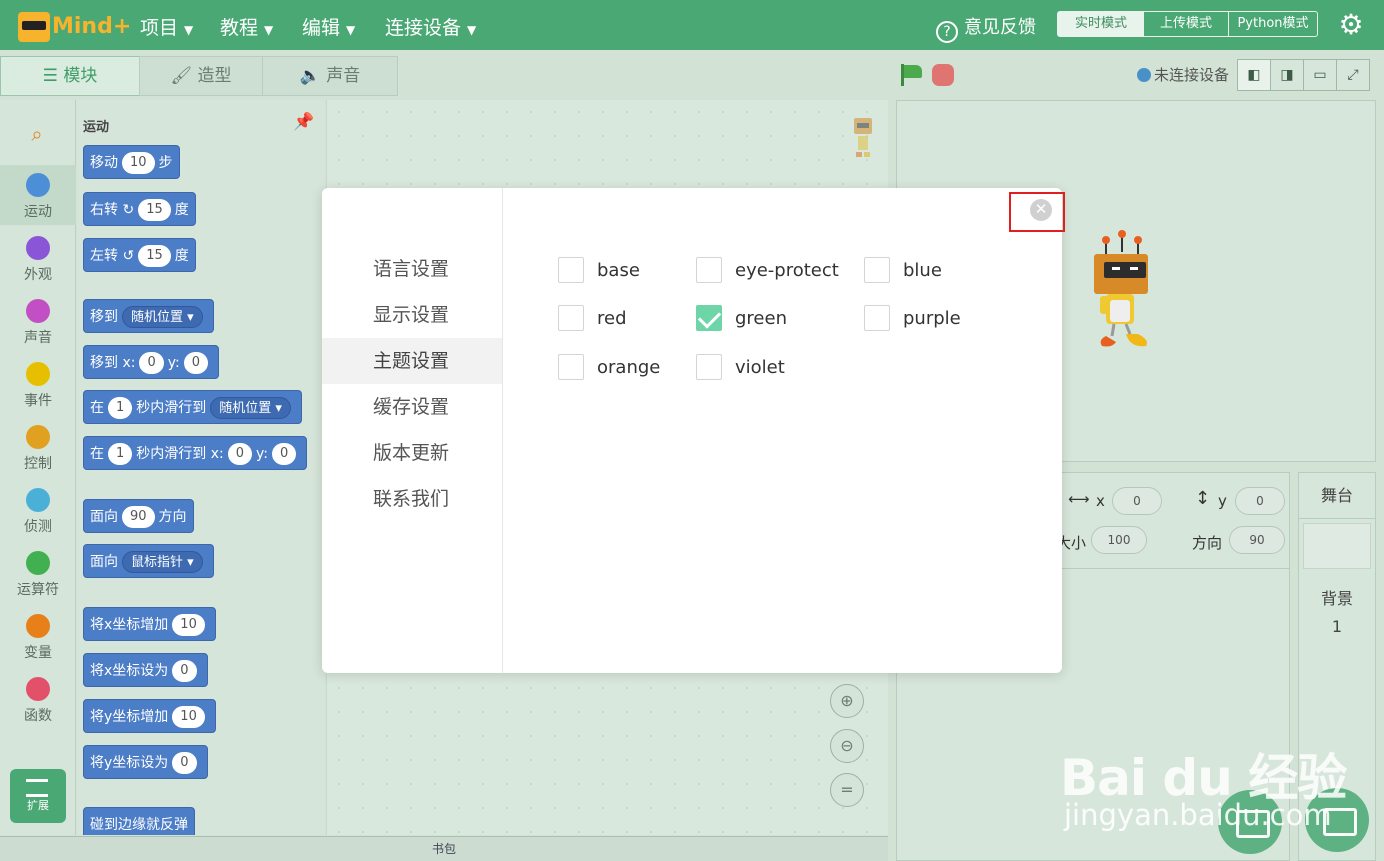 The height and width of the screenshot is (861, 1384). I want to click on theme-option-purple: purple, so click(912, 318).